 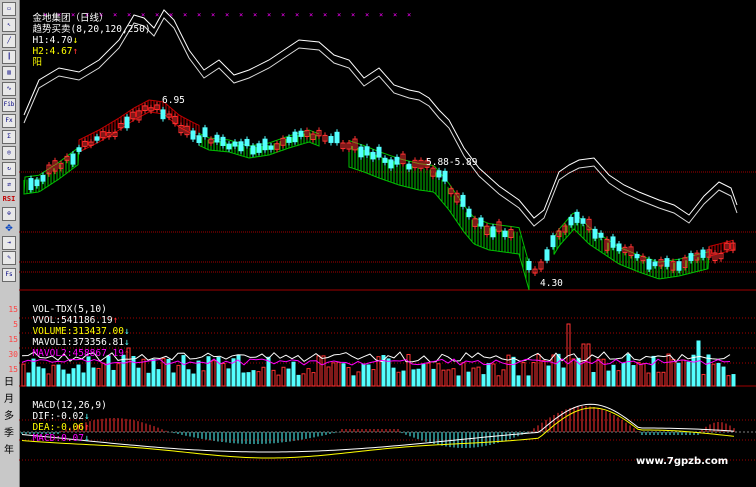 What do you see at coordinates (9, 153) in the screenshot?
I see `search-icon: ◎` at bounding box center [9, 153].